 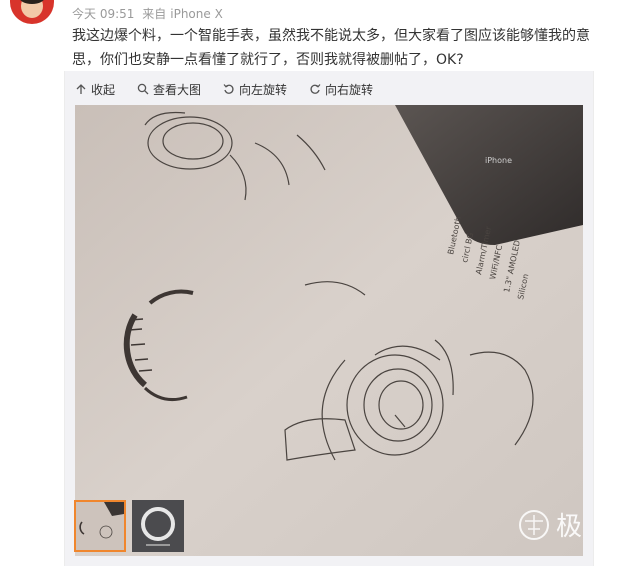 I want to click on view-large-label: 查看大图, so click(x=177, y=89).